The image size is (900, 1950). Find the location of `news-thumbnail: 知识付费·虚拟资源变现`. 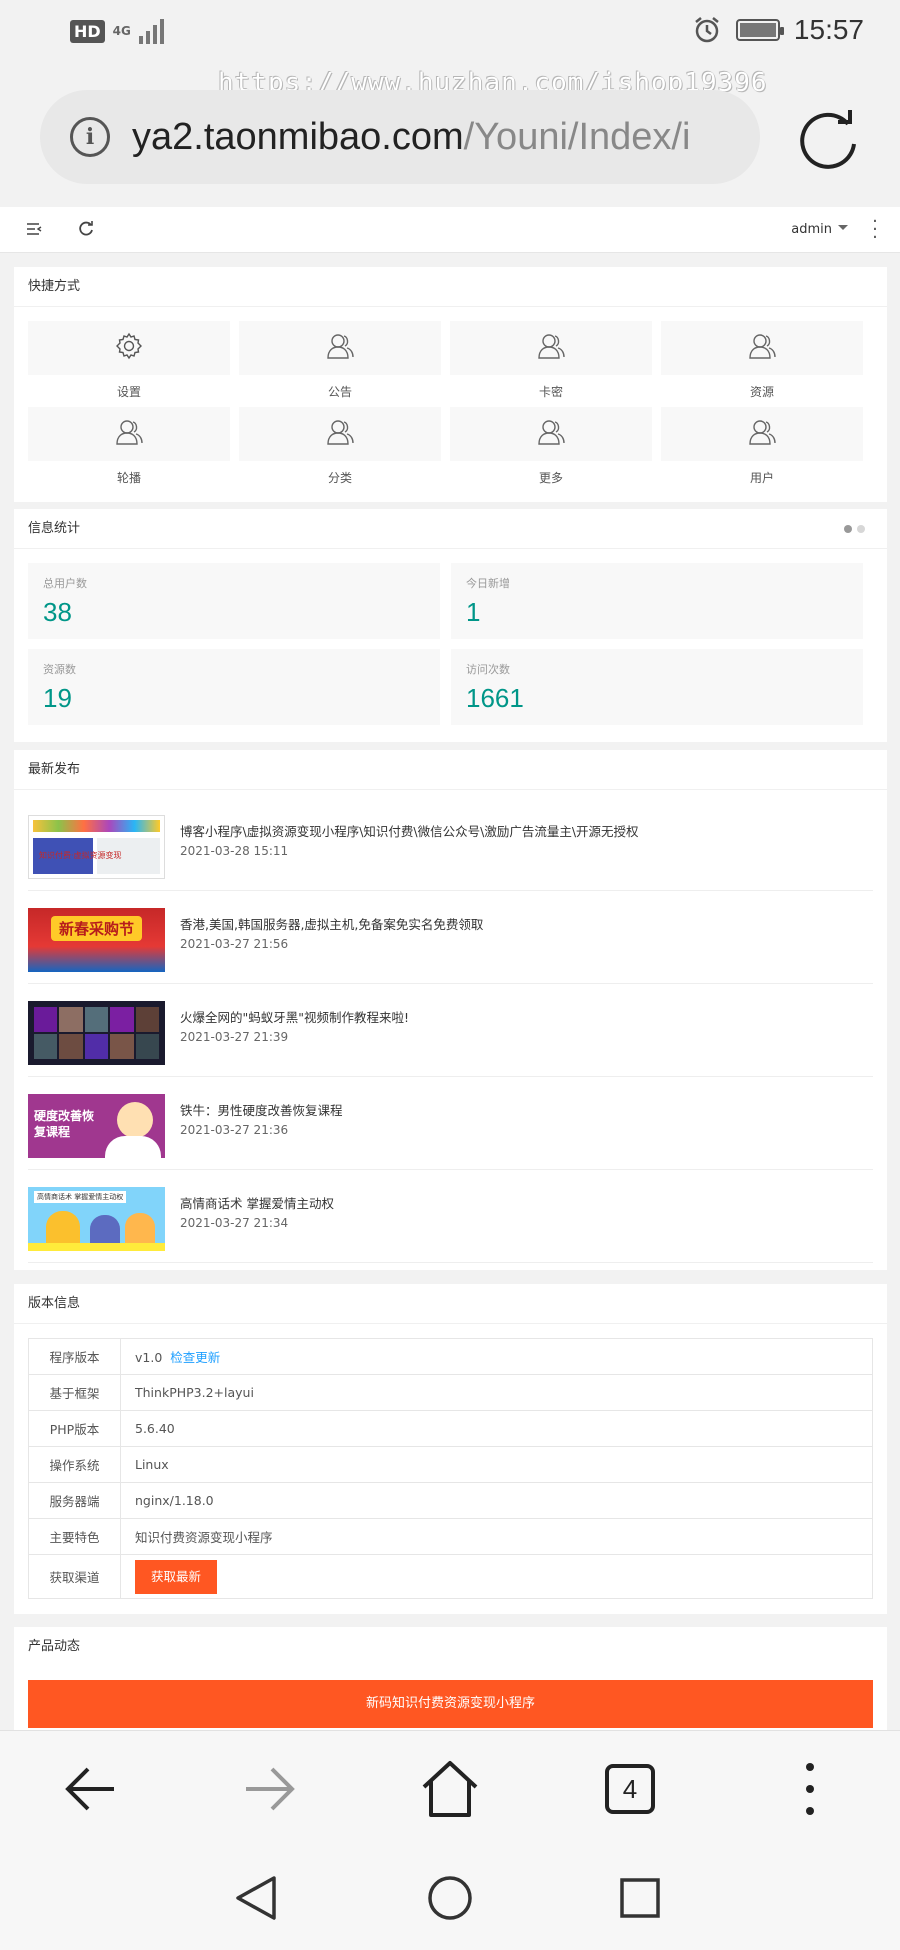

news-thumbnail: 知识付费·虚拟资源变现 is located at coordinates (96, 847).